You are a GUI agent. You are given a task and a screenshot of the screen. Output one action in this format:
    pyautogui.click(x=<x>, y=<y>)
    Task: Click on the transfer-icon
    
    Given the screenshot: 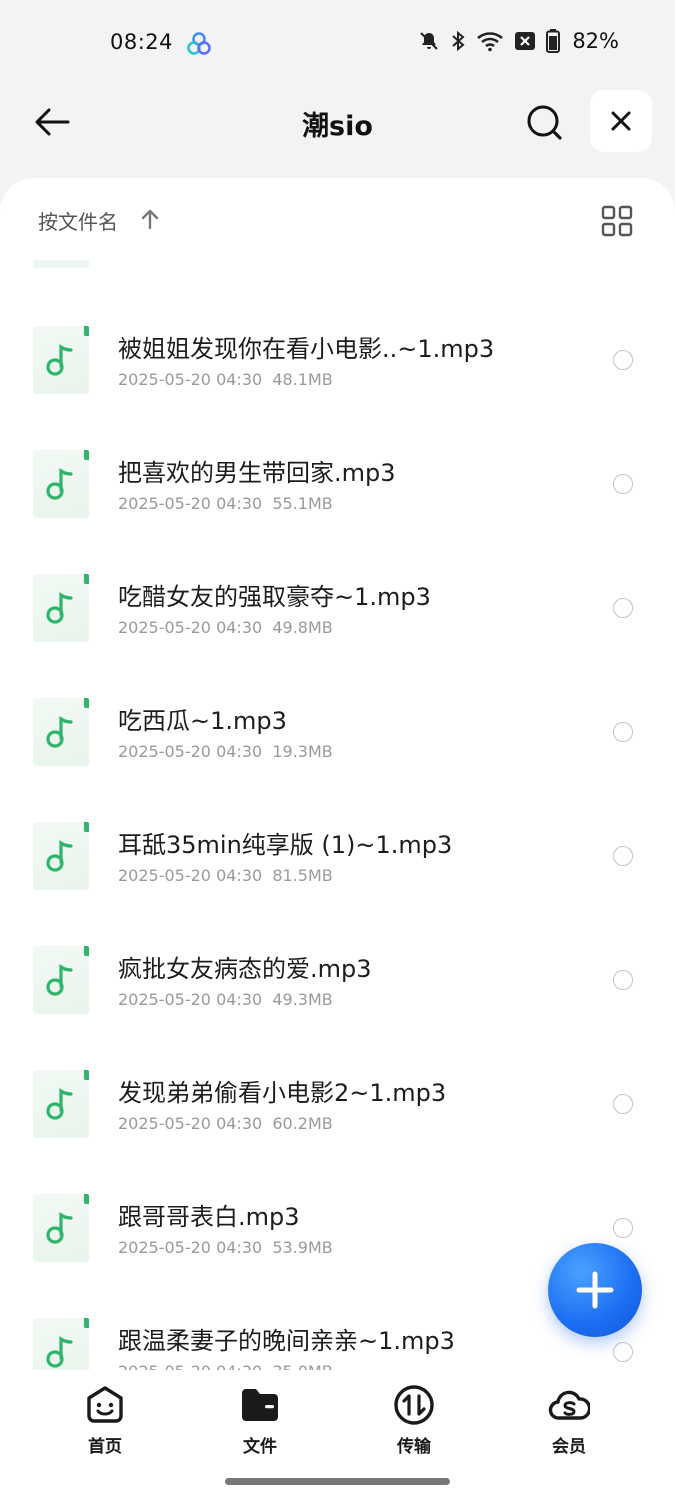 What is the action you would take?
    pyautogui.click(x=414, y=1405)
    